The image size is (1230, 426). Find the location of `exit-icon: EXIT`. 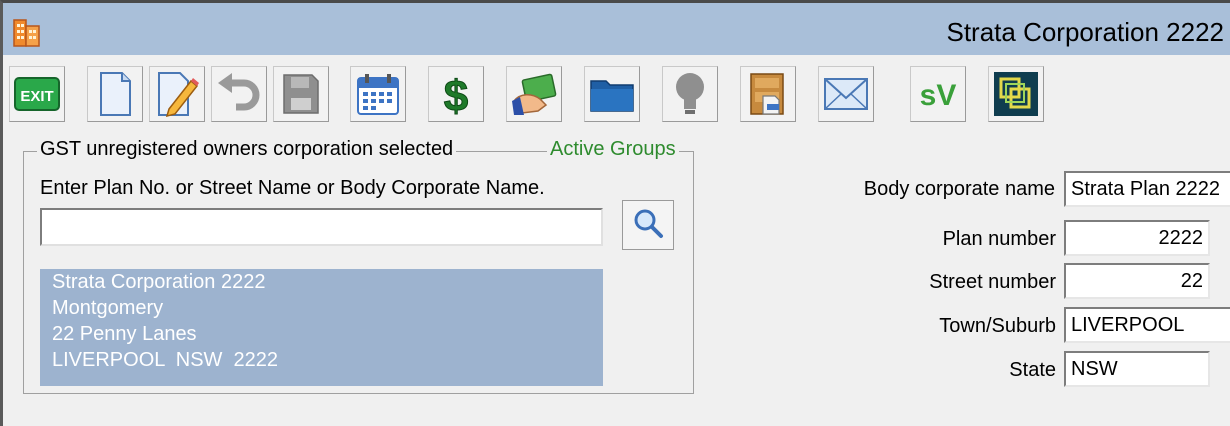

exit-icon: EXIT is located at coordinates (37, 94).